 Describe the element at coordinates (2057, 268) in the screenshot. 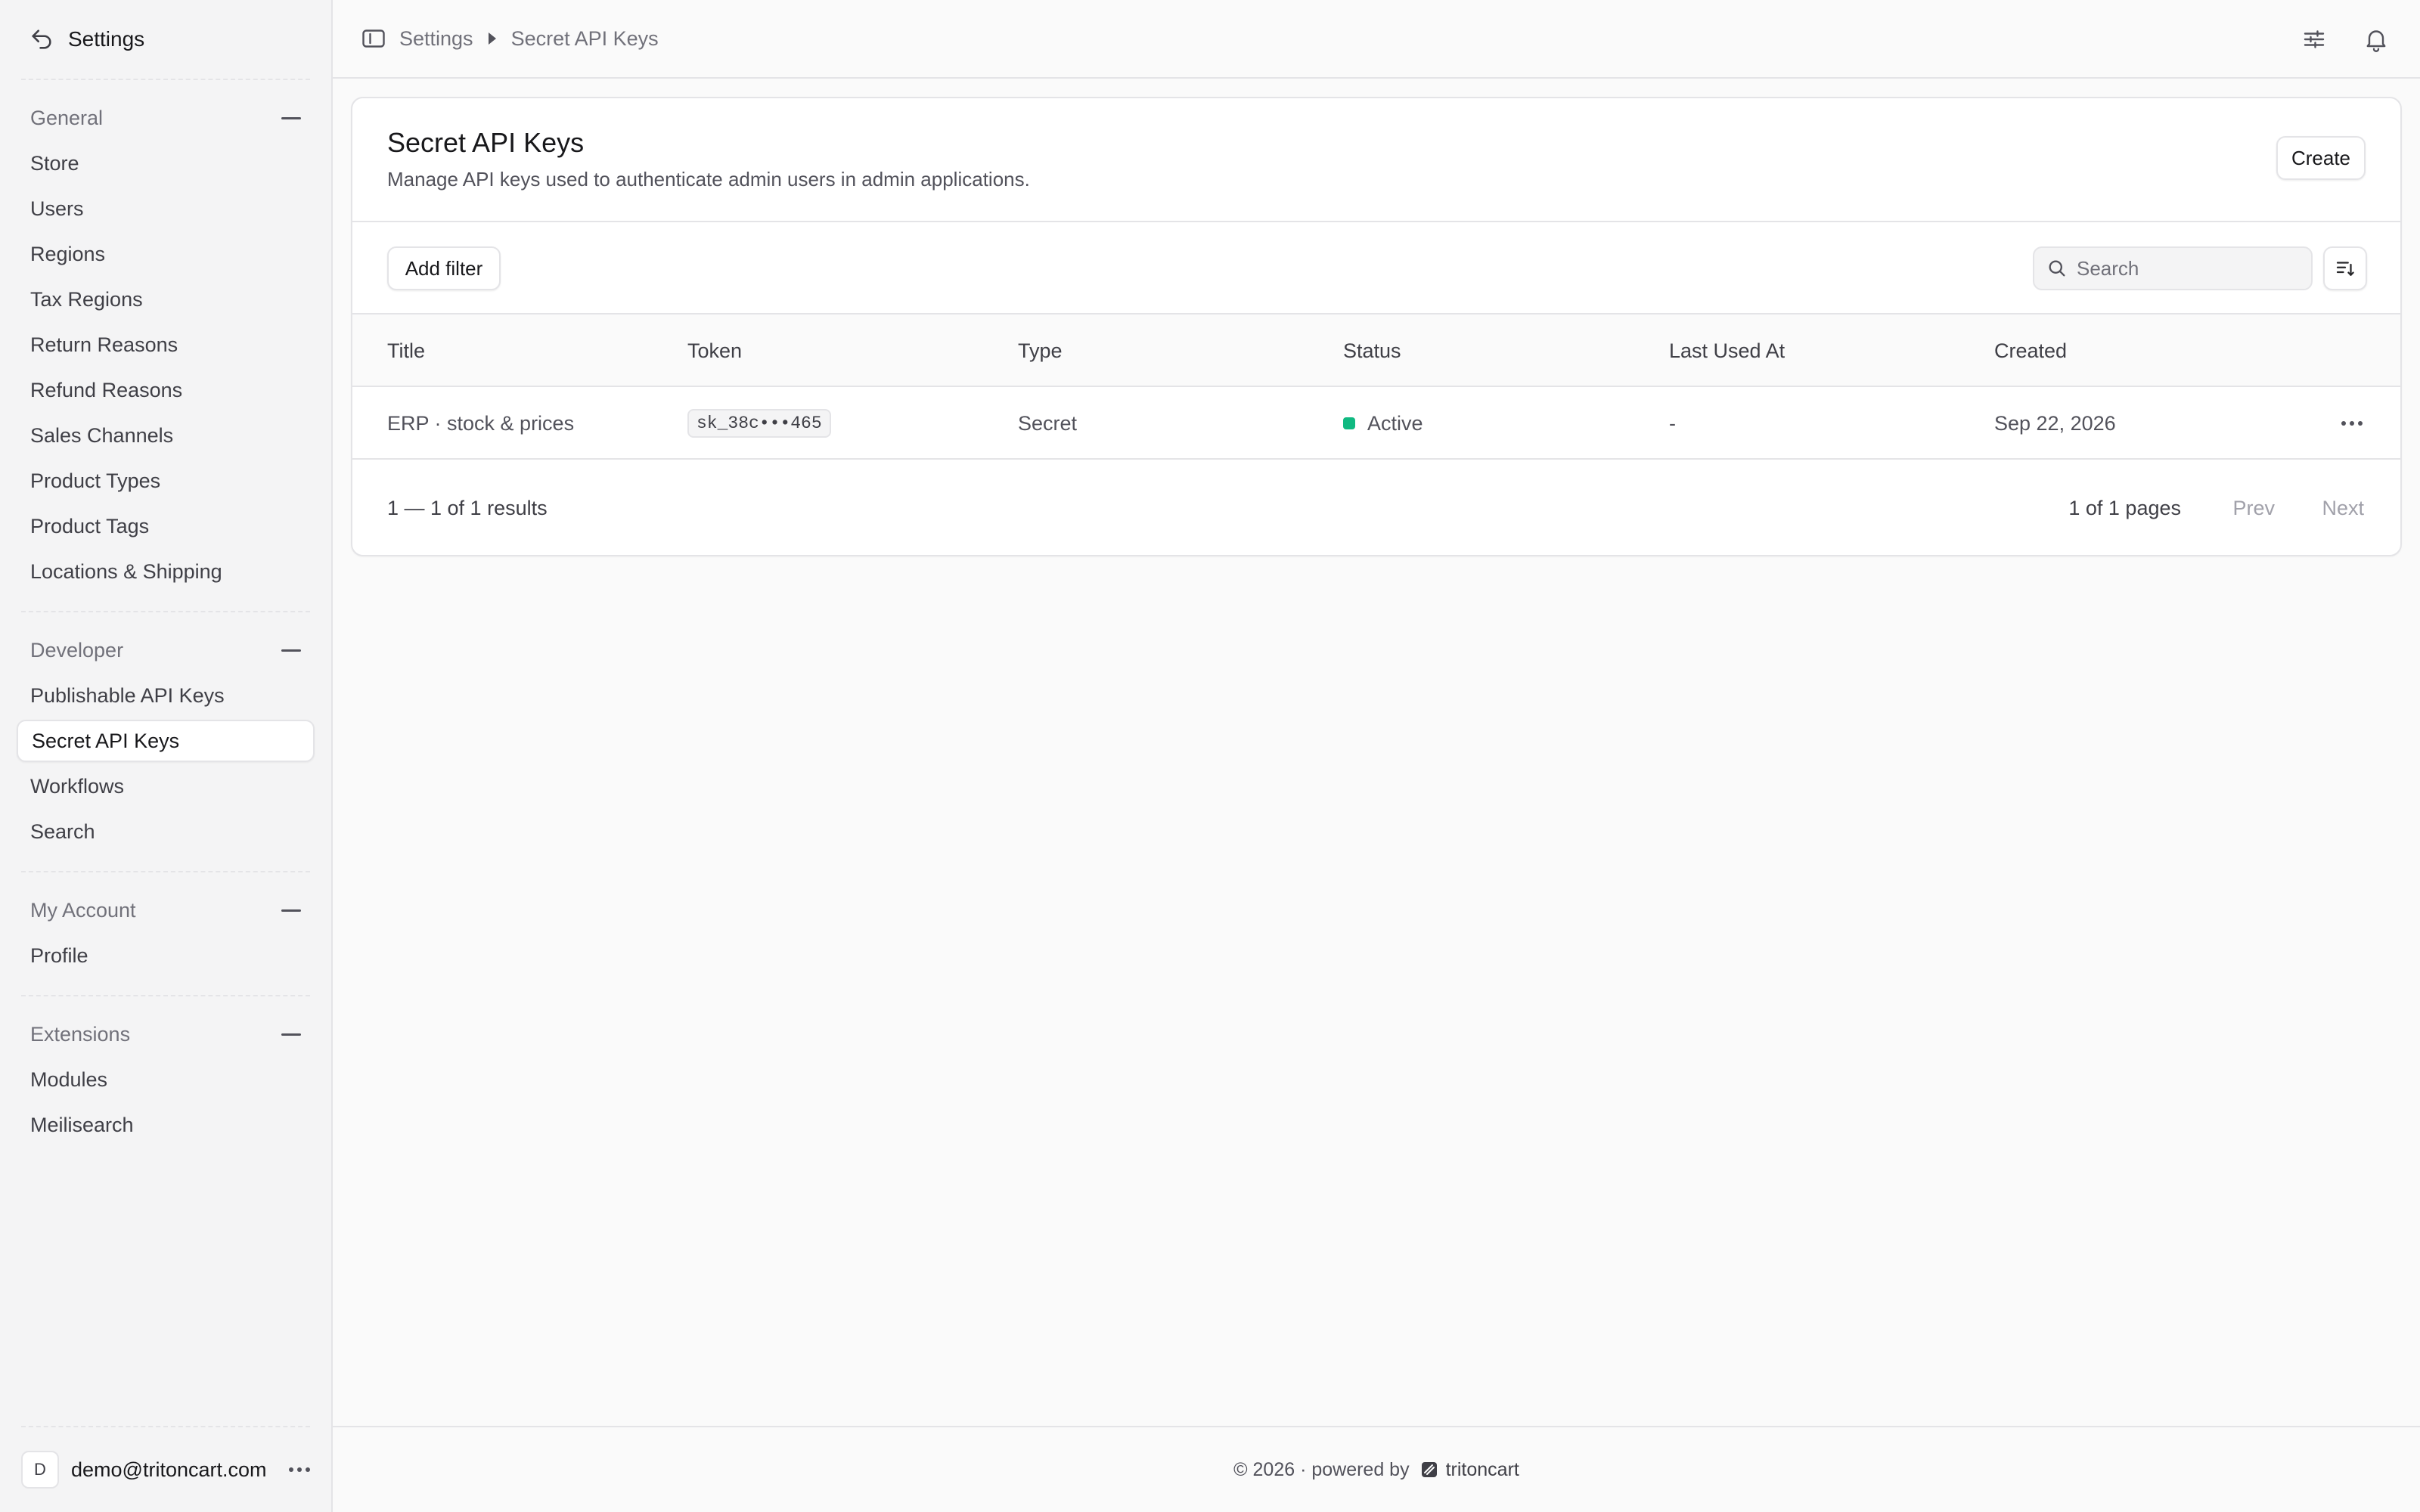

I see `search-icon` at that location.